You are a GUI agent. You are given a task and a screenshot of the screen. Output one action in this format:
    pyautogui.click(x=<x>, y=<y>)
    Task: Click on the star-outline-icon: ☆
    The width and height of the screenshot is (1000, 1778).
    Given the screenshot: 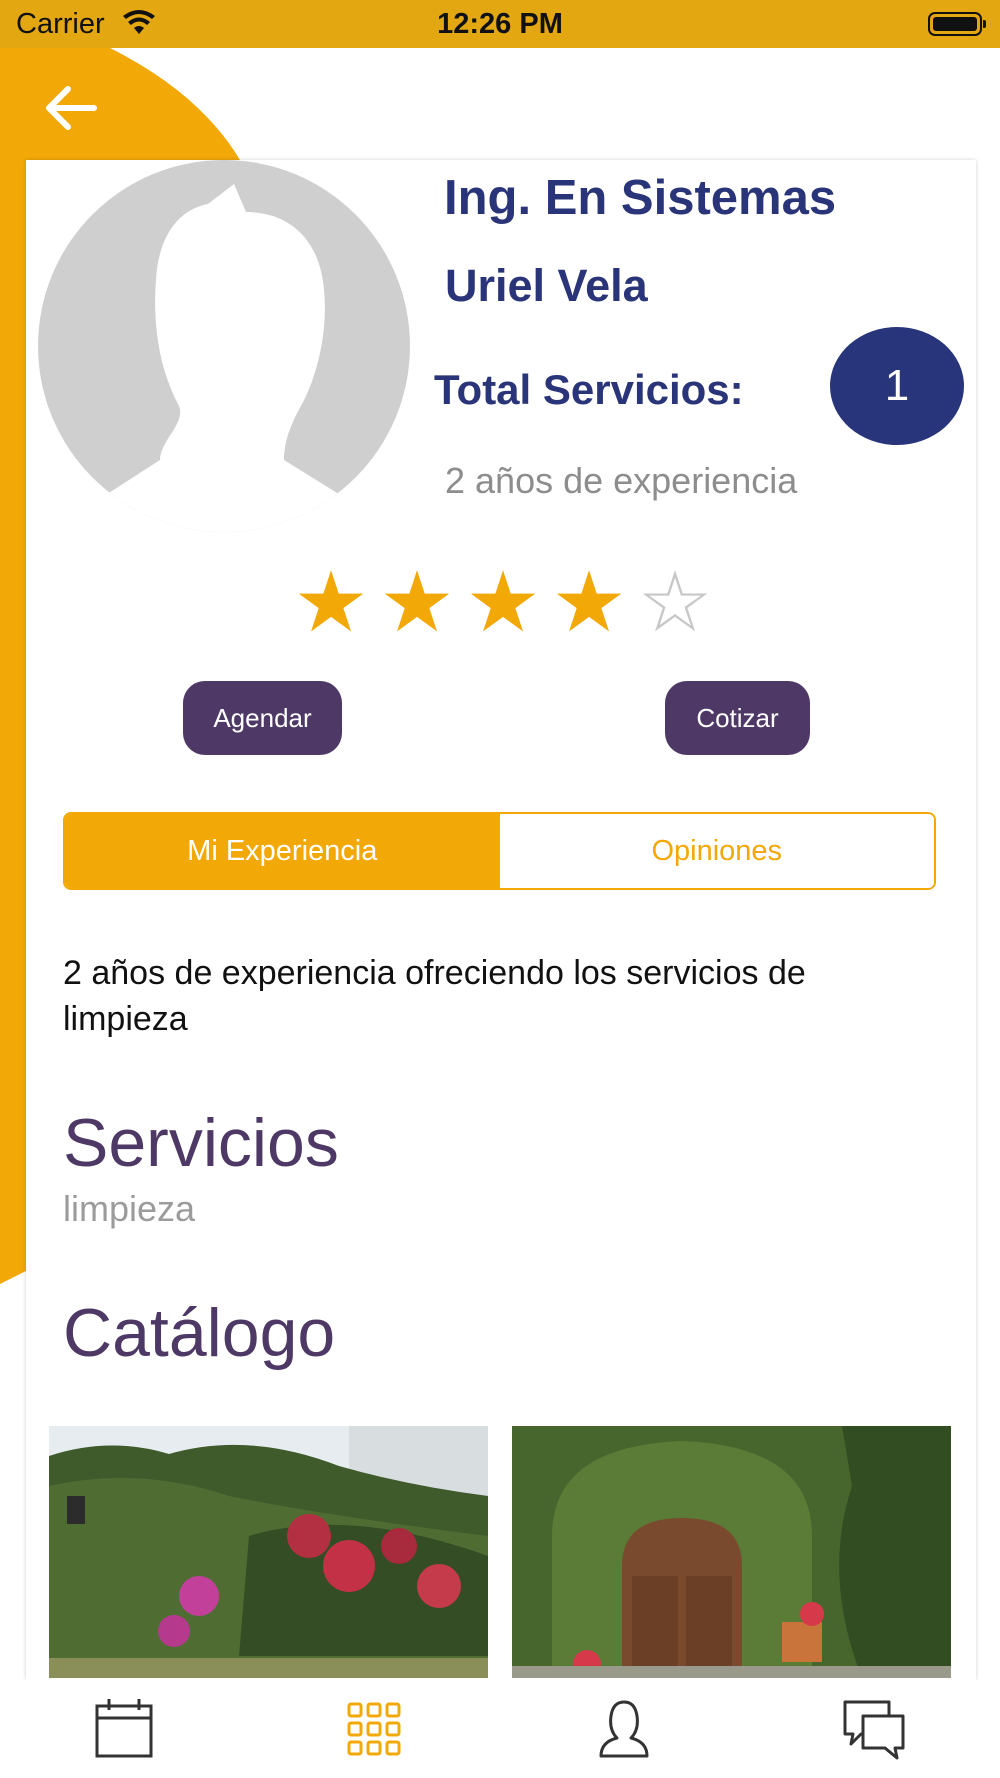 What is the action you would take?
    pyautogui.click(x=675, y=602)
    